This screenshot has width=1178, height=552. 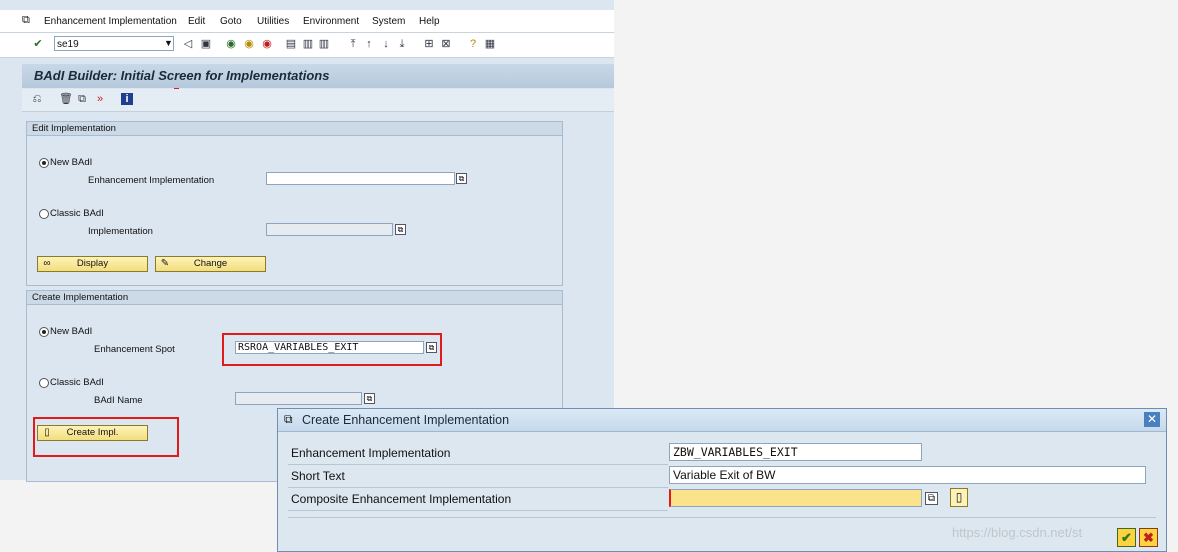 What do you see at coordinates (26, 20) in the screenshot?
I see `menu-icon: ⧉` at bounding box center [26, 20].